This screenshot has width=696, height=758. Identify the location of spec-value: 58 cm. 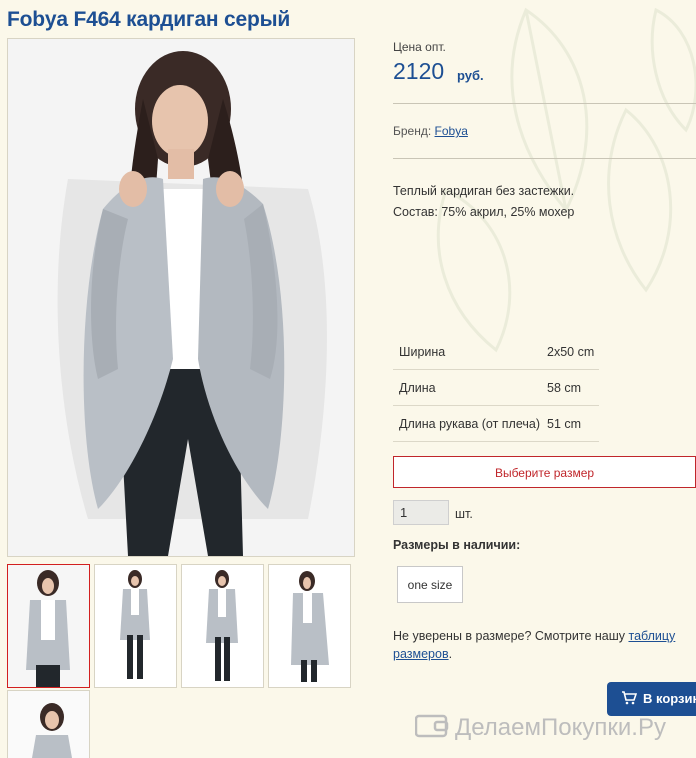
(564, 388).